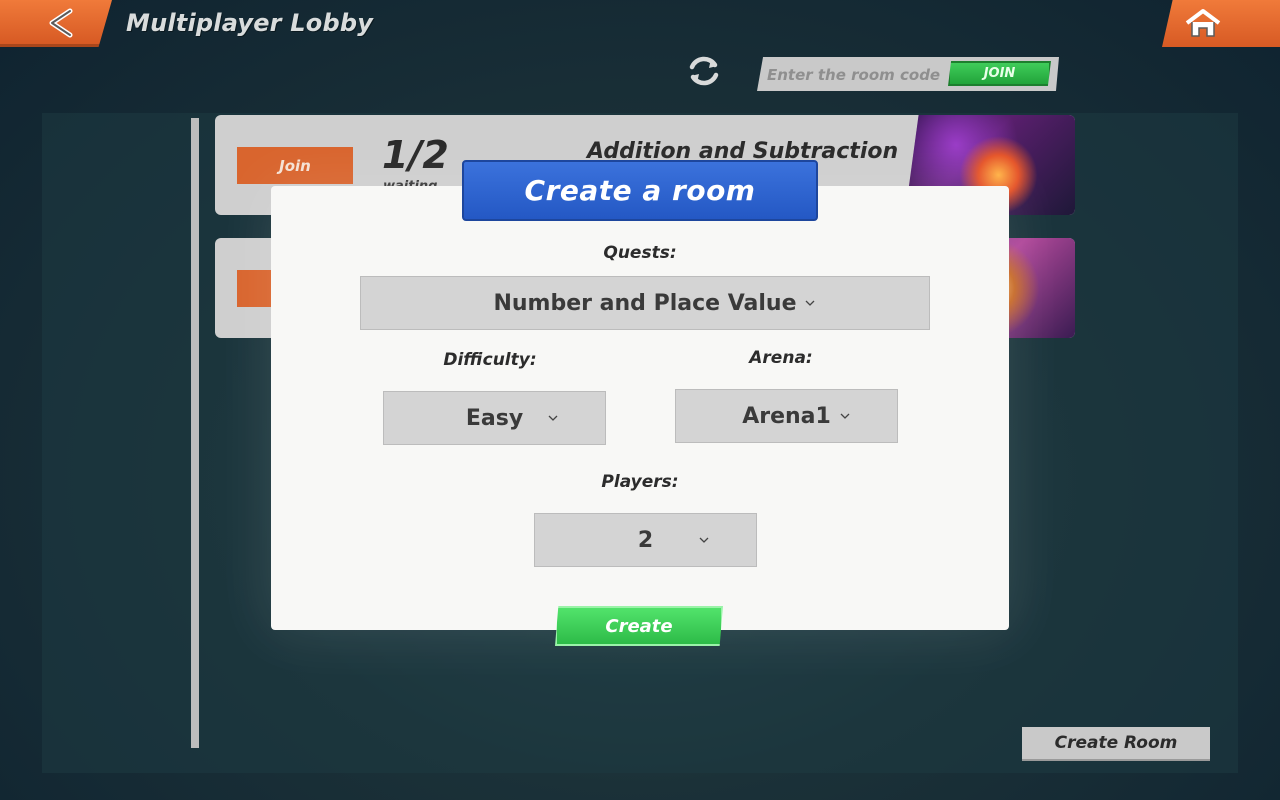 The image size is (1280, 800). I want to click on create-button: Create, so click(639, 626).